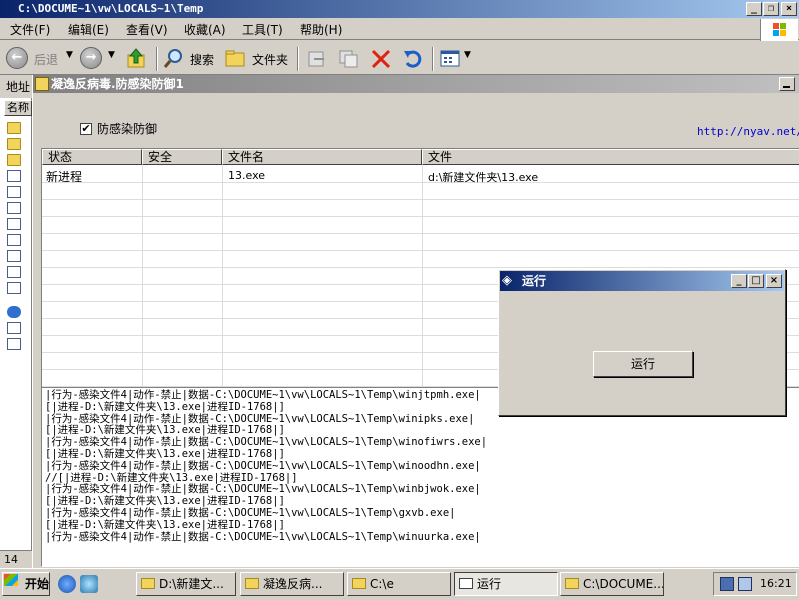 This screenshot has height=600, width=799. I want to click on run-dialog-title-text: 运行, so click(534, 281).